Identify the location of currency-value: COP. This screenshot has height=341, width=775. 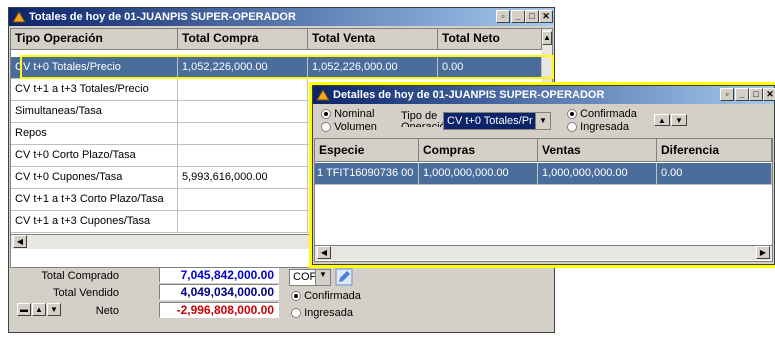
(305, 277).